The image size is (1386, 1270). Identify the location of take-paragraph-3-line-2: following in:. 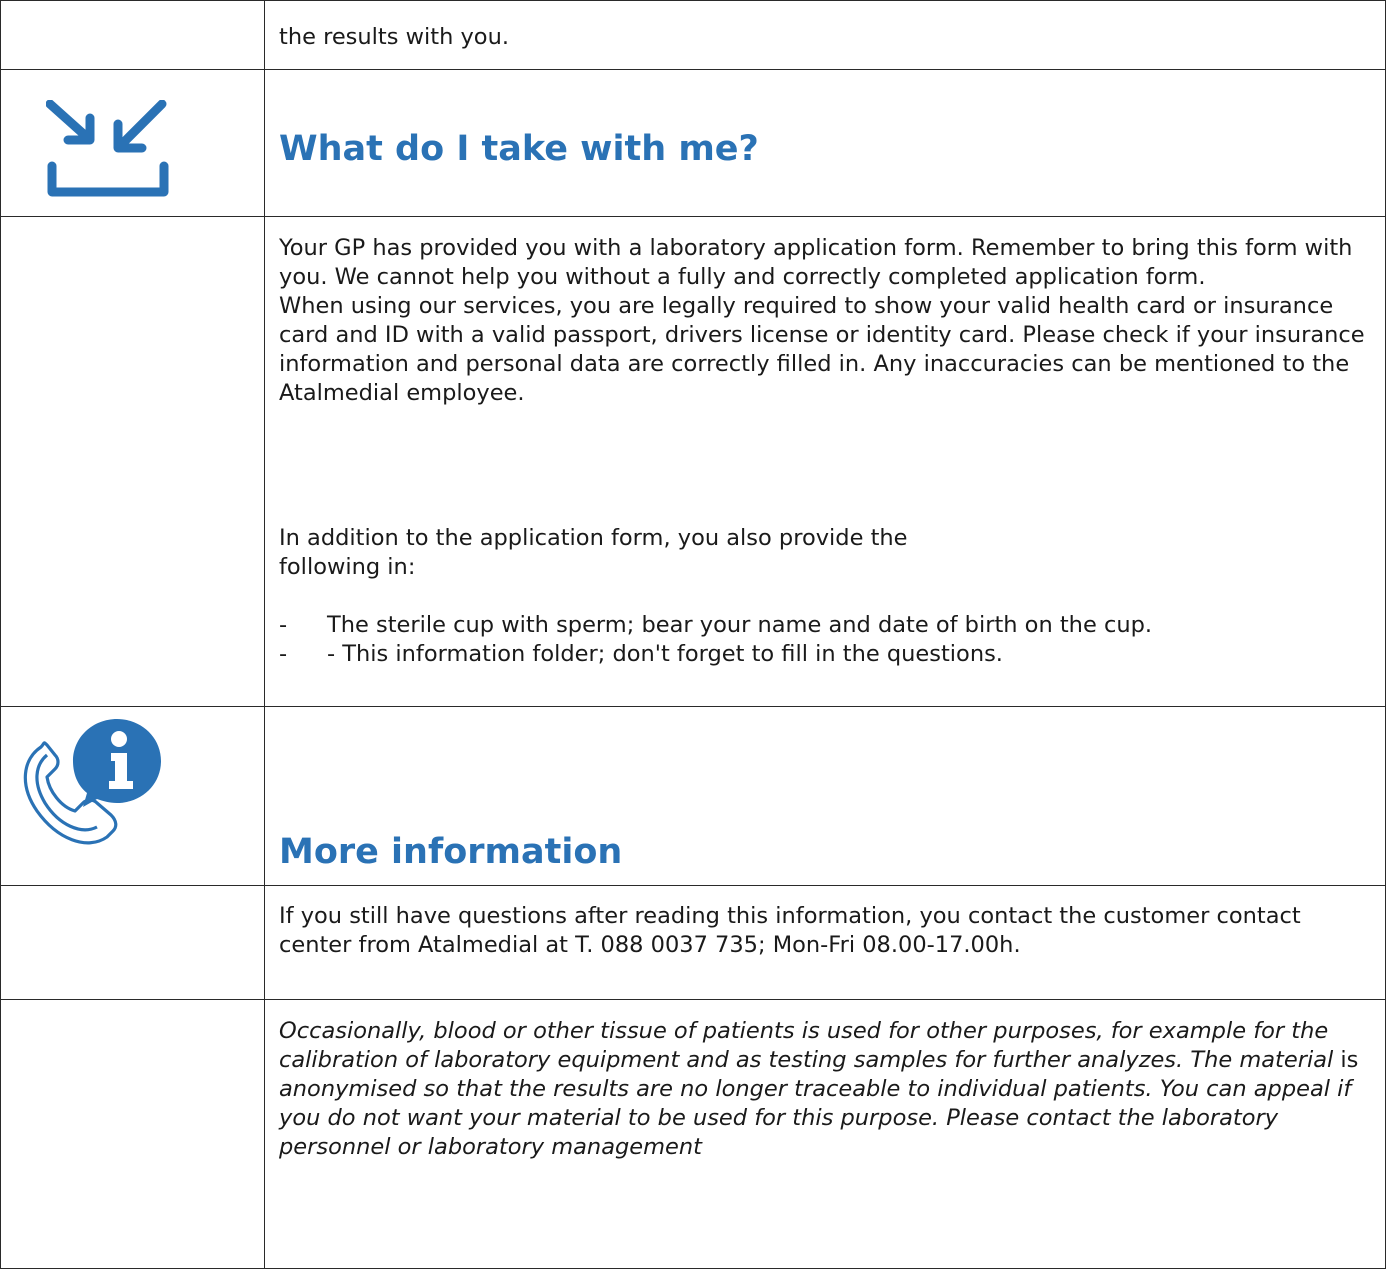
(347, 567).